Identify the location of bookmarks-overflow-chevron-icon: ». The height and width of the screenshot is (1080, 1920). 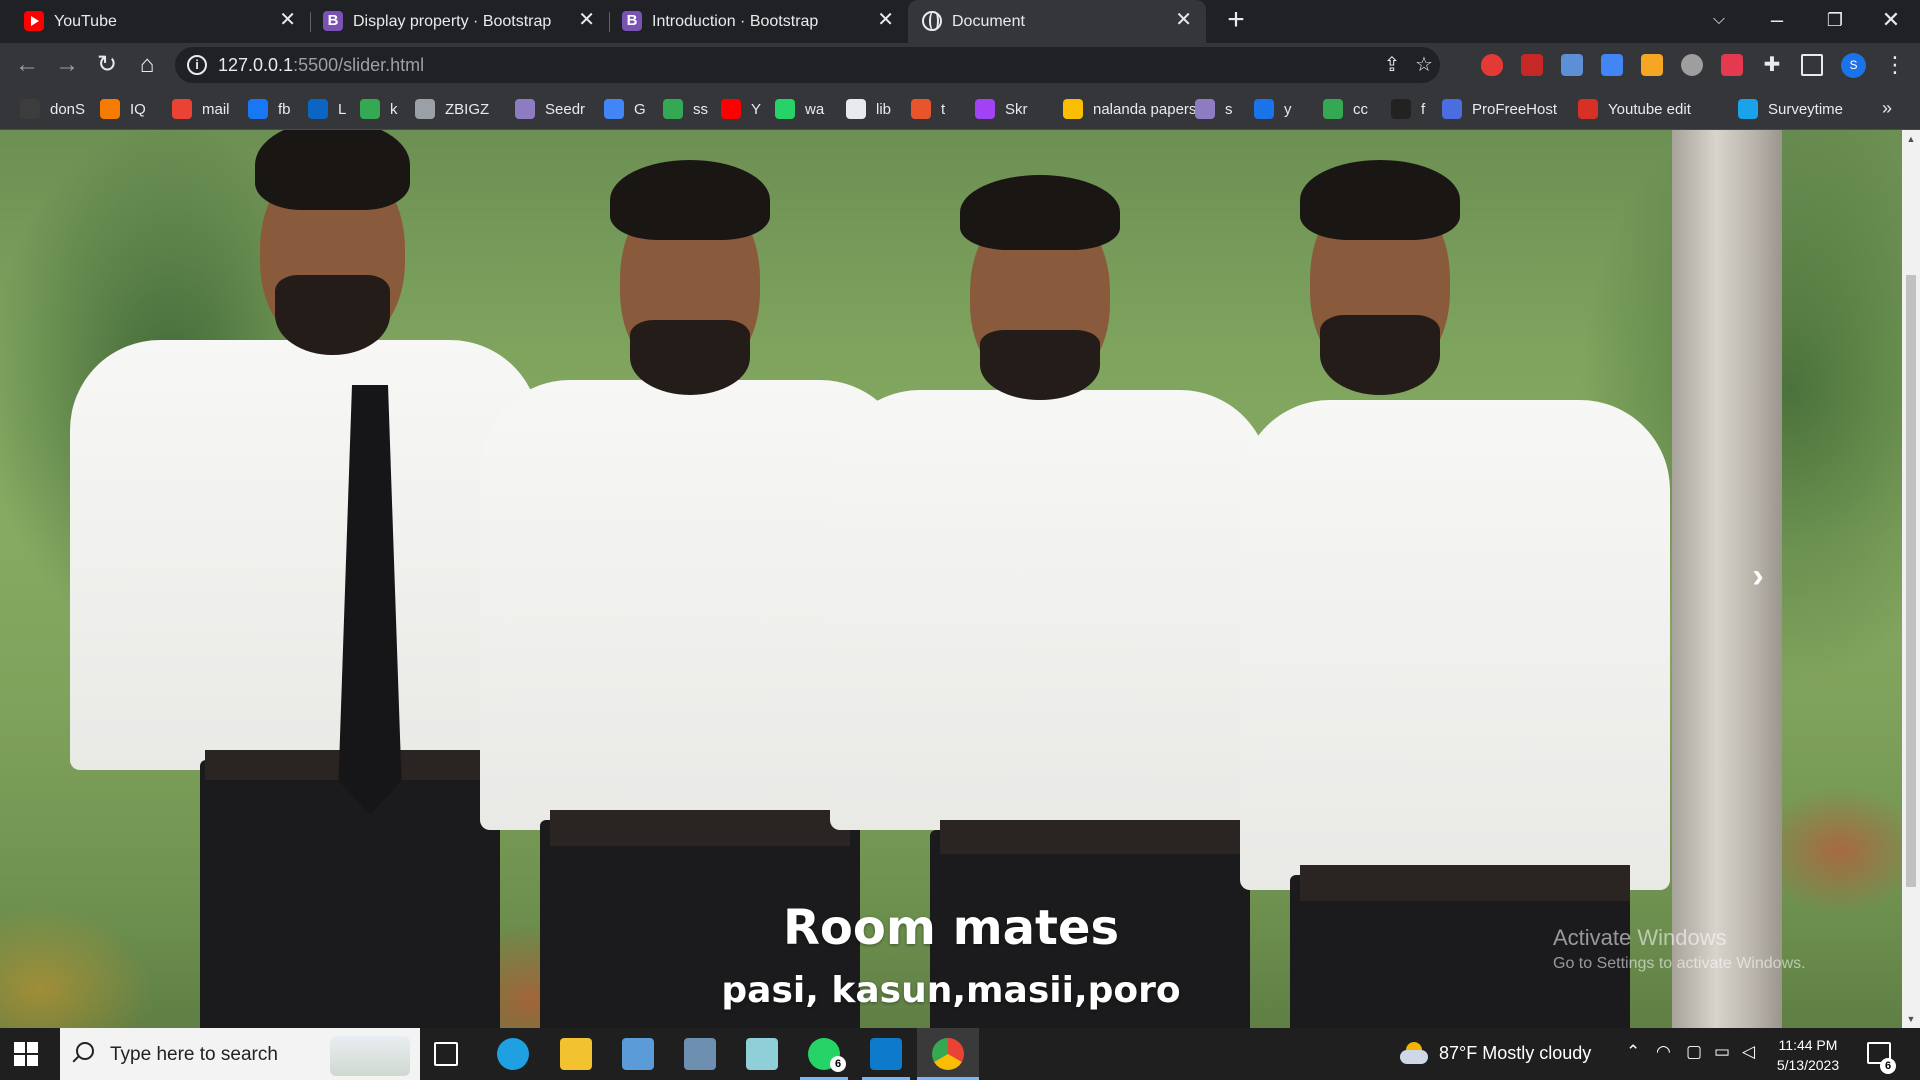
(1887, 108).